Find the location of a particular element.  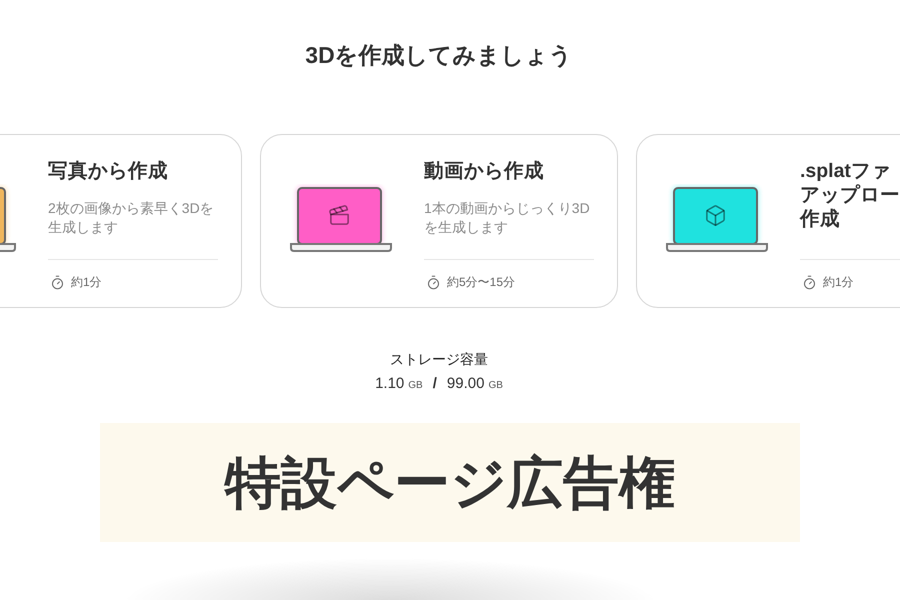

cube-icon is located at coordinates (715, 216).